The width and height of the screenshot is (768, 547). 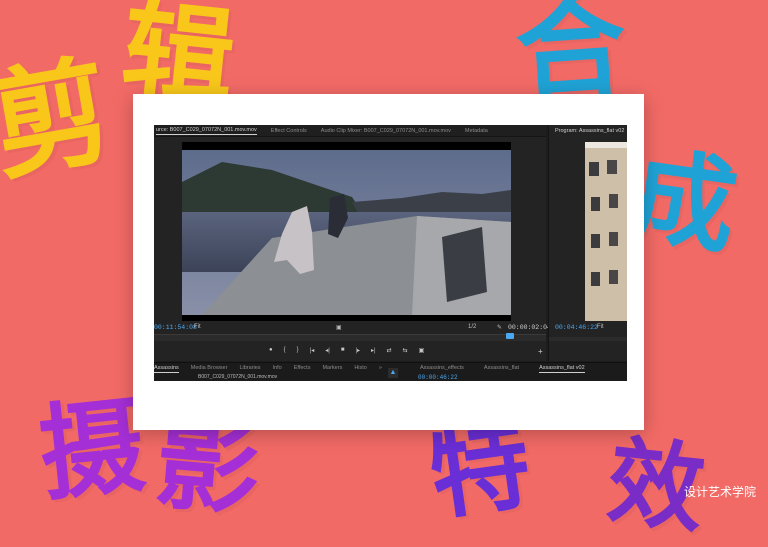 I want to click on export-frame-button: ▣, so click(x=422, y=350).